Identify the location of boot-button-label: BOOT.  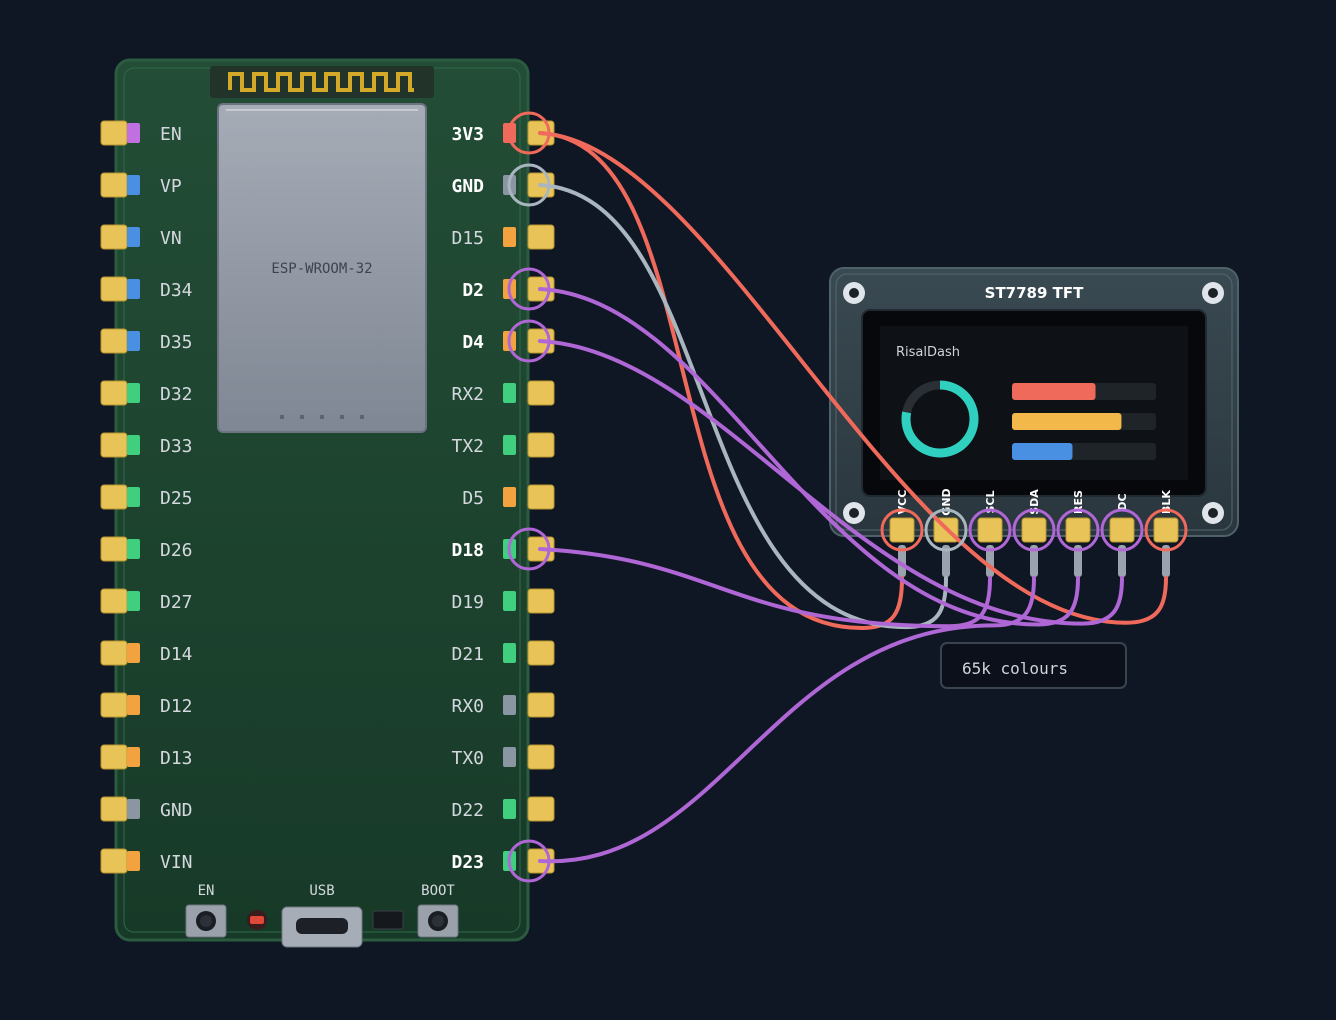
(438, 891).